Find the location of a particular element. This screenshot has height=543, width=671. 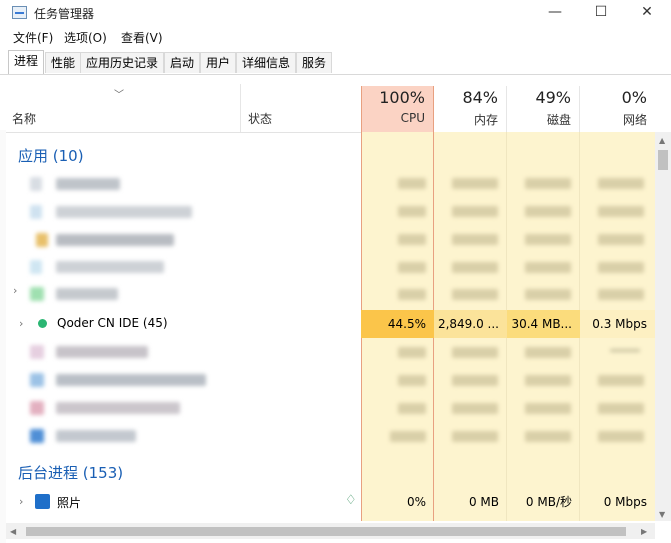

disk-label: 磁盘 is located at coordinates (558, 120).